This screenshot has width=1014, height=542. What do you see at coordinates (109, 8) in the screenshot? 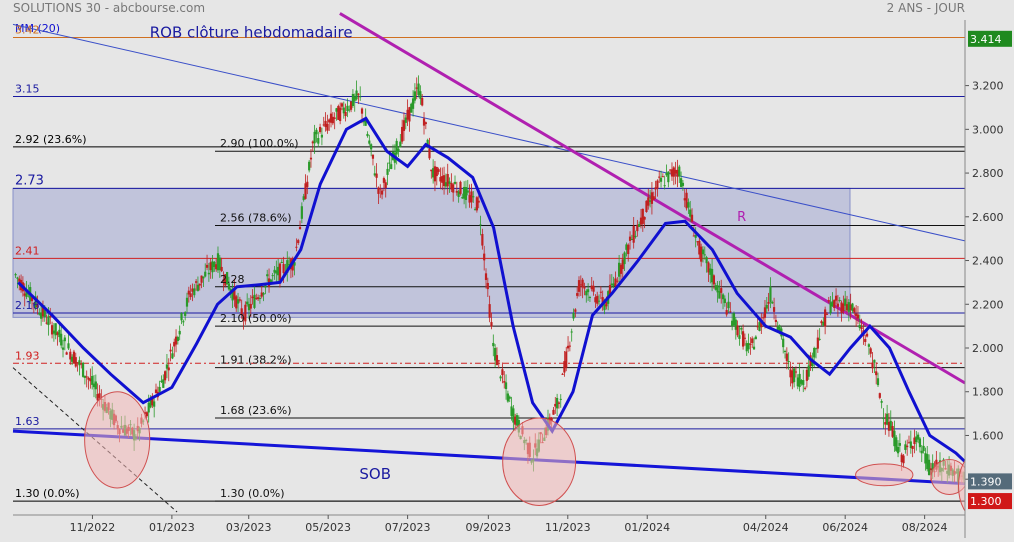
I see `chart-title: SOLUTIONS 30 - abcbourse.com` at bounding box center [109, 8].